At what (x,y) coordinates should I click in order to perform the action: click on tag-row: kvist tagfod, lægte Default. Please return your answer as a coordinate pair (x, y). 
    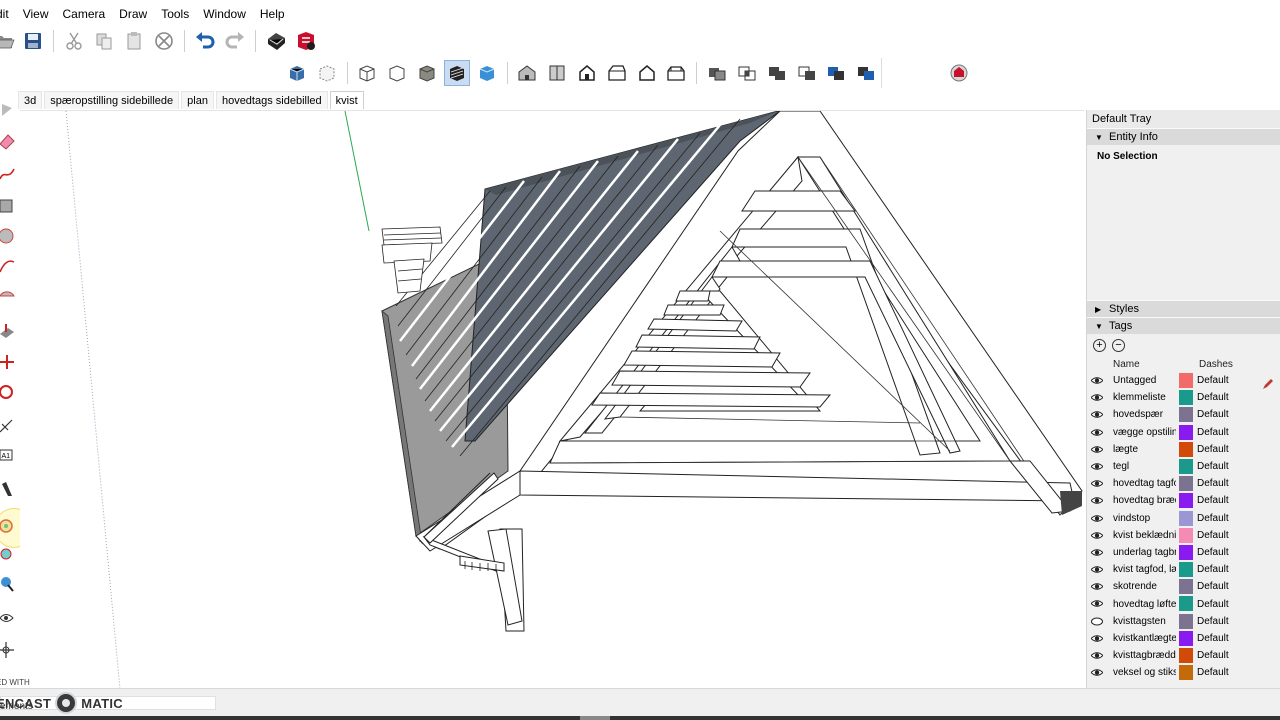
    Looking at the image, I should click on (1183, 569).